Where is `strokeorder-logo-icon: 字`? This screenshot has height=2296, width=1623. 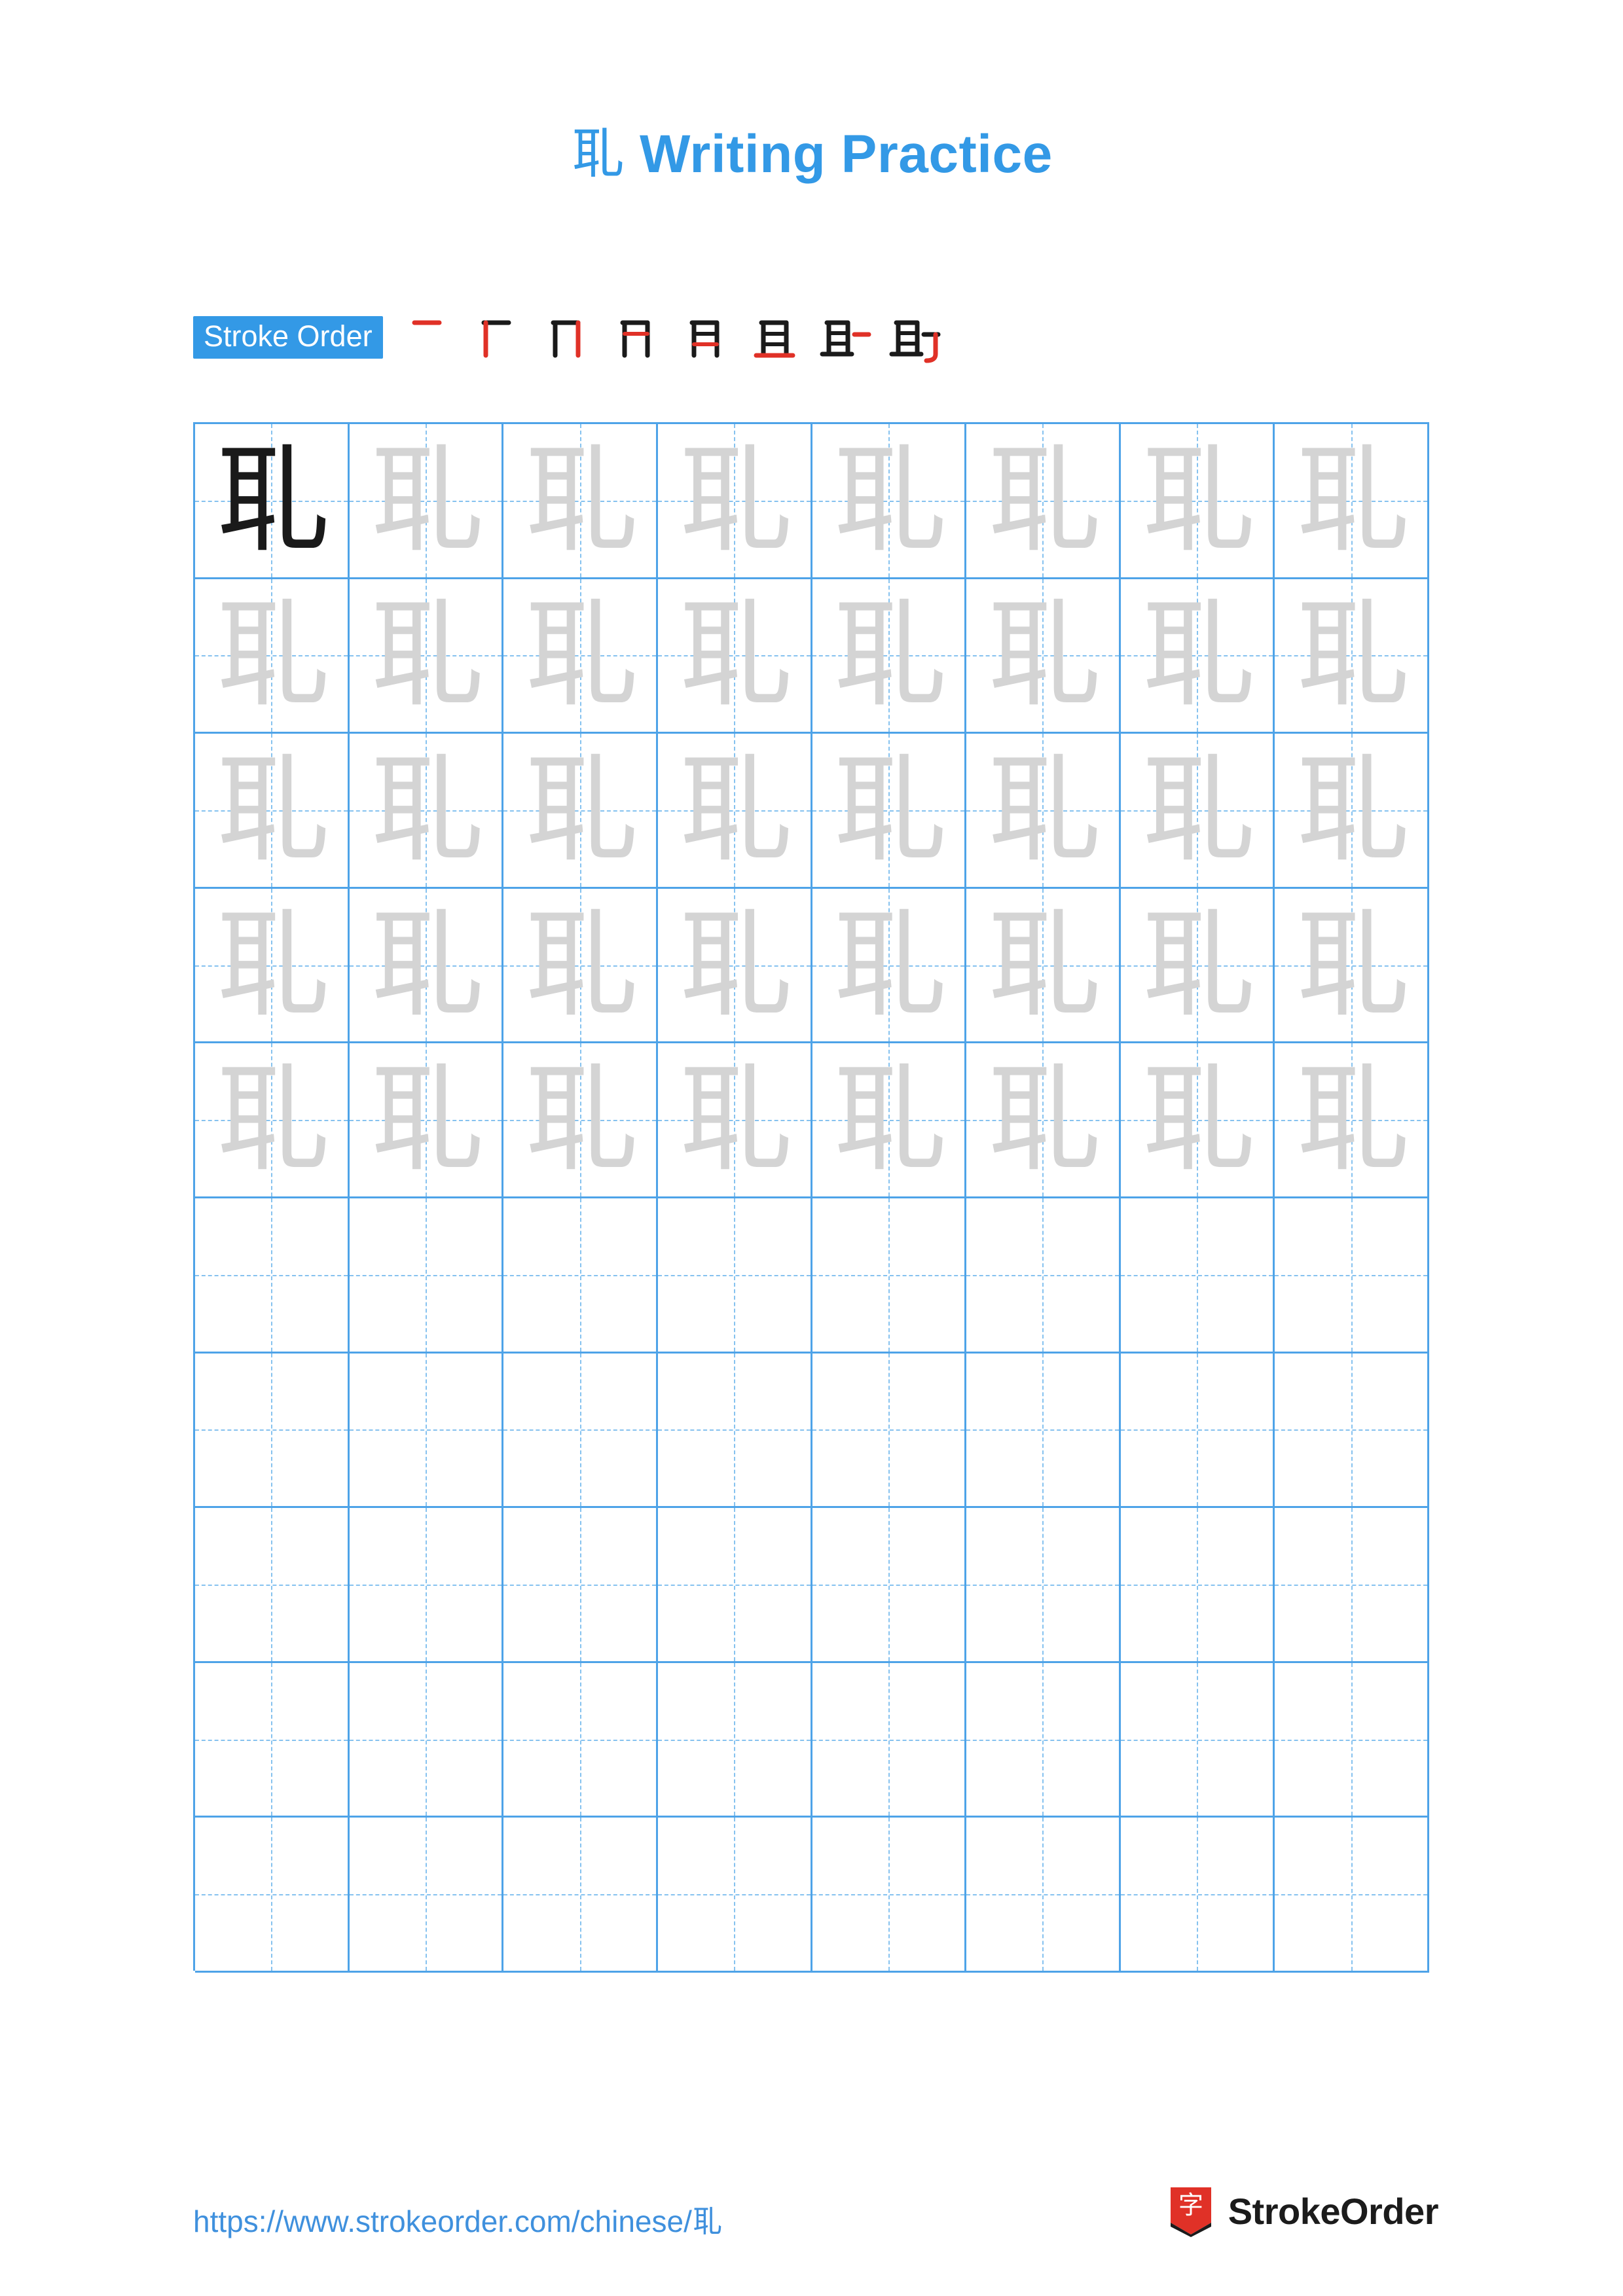 strokeorder-logo-icon: 字 is located at coordinates (1191, 2211).